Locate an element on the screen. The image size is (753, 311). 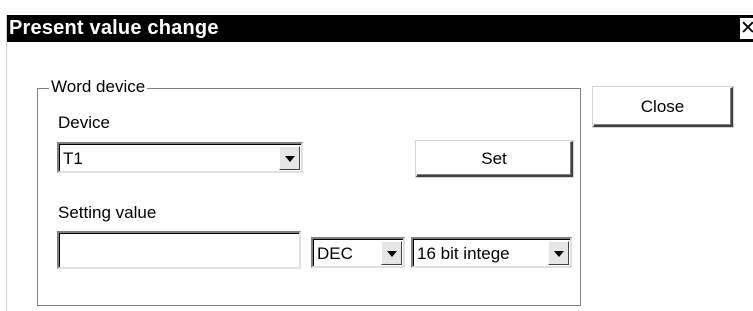
format-dropdown-button is located at coordinates (391, 253).